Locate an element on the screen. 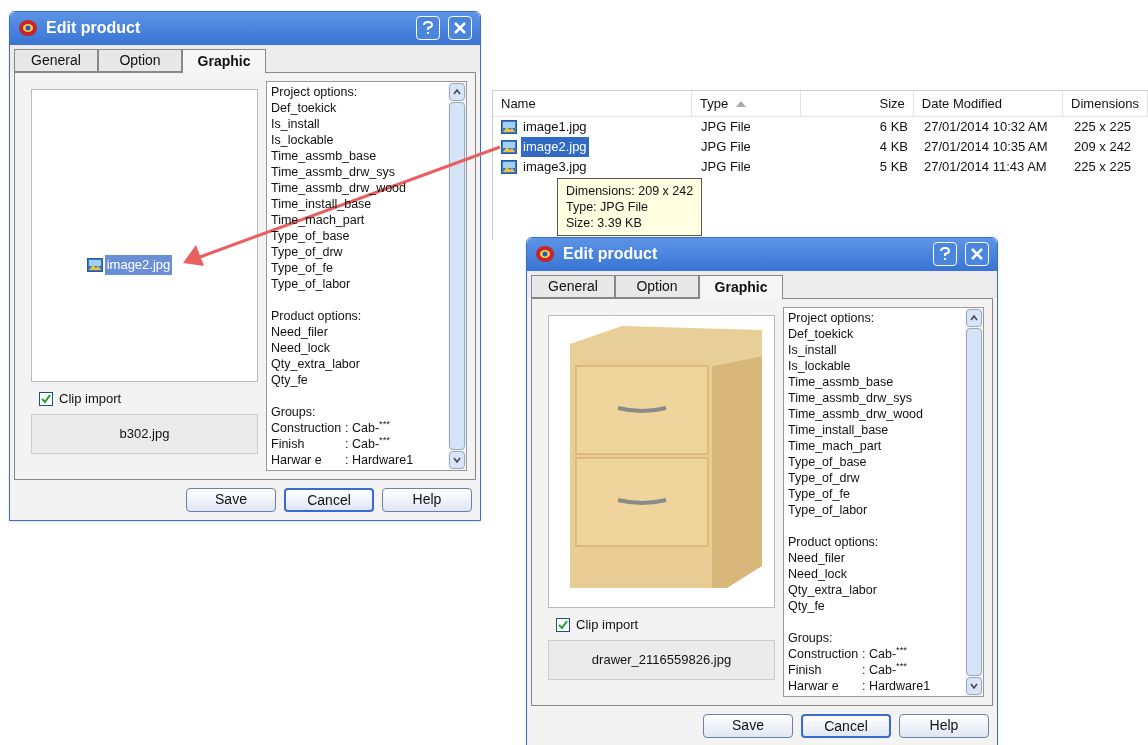  column-header: Name is located at coordinates (592, 103).